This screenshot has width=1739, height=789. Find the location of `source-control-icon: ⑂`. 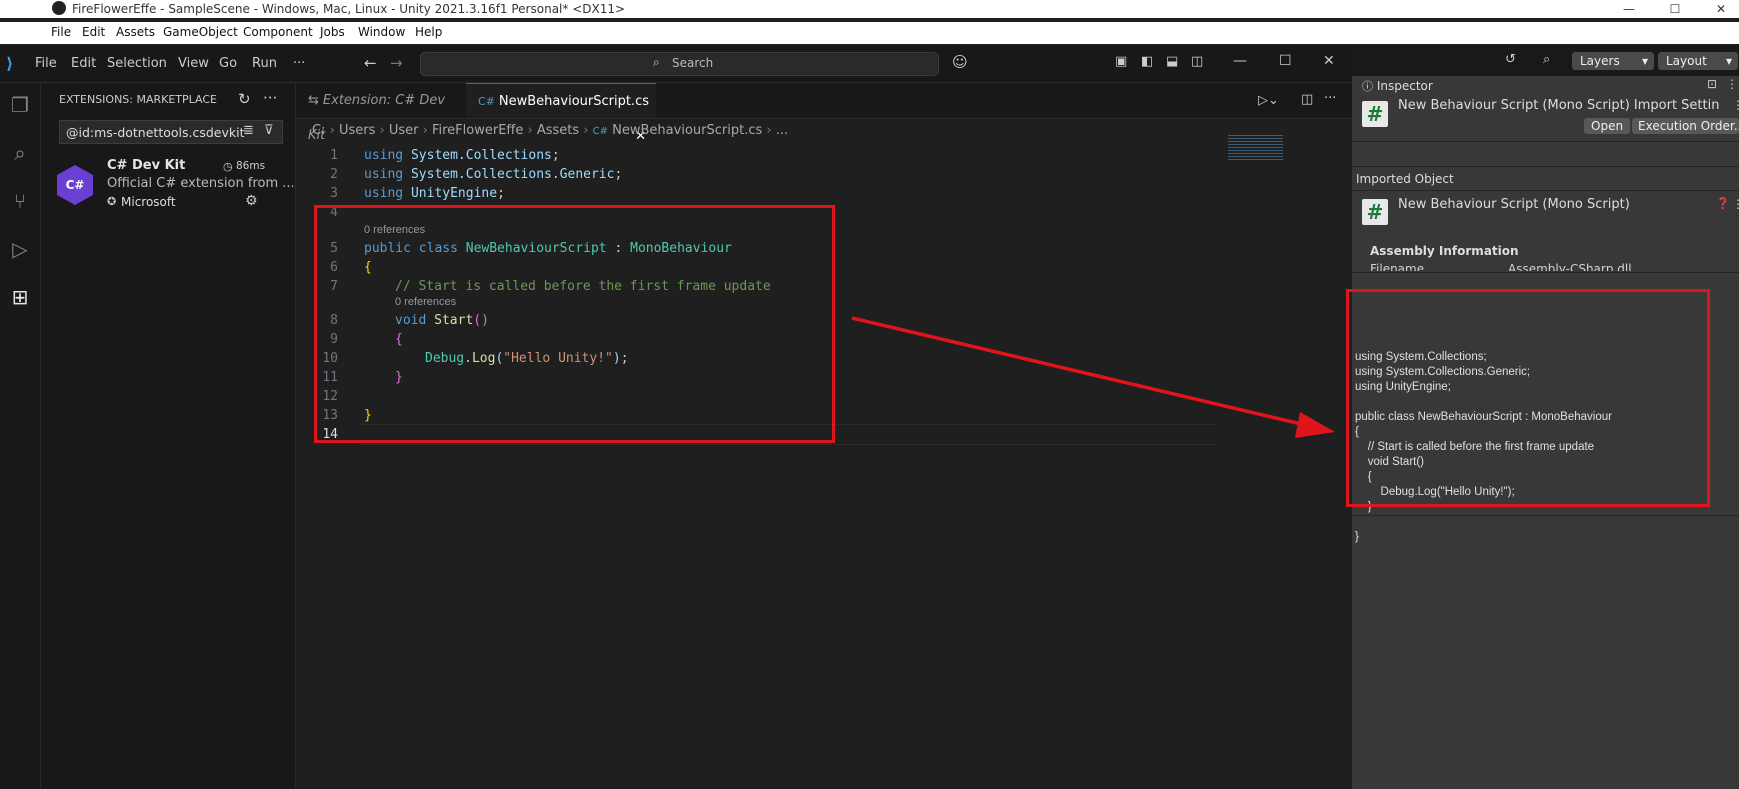

source-control-icon: ⑂ is located at coordinates (20, 201).